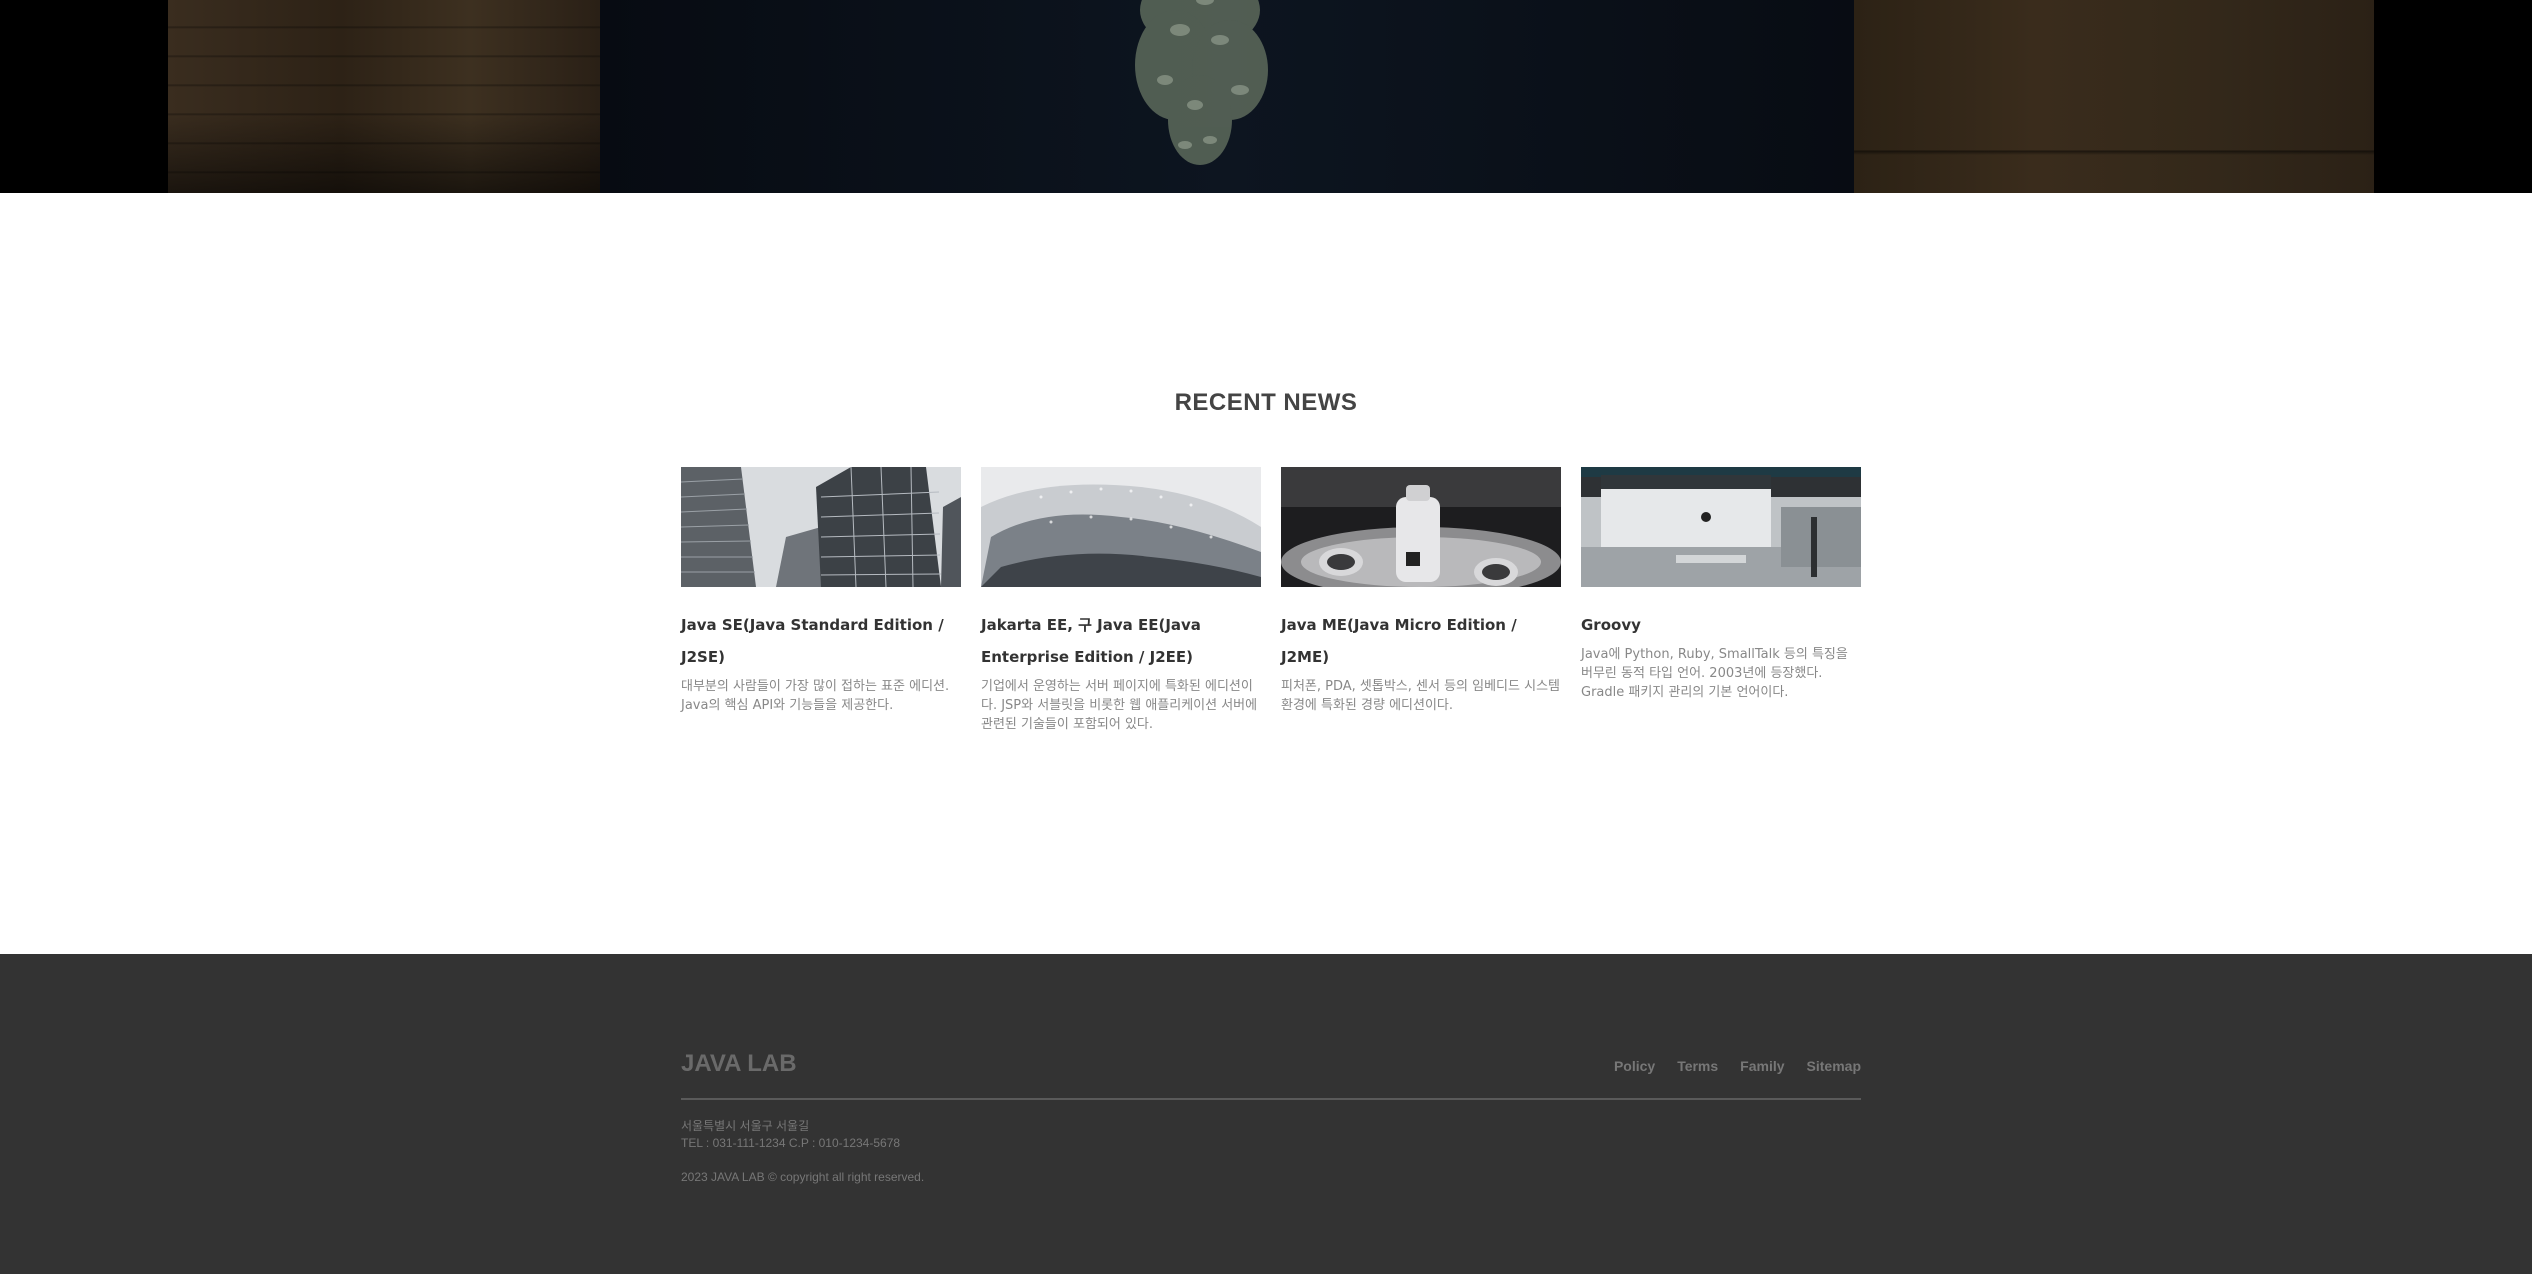 Image resolution: width=2532 pixels, height=1274 pixels. Describe the element at coordinates (1737, 1066) in the screenshot. I see `footer-nav: Policy Terms Family Sitemap` at that location.